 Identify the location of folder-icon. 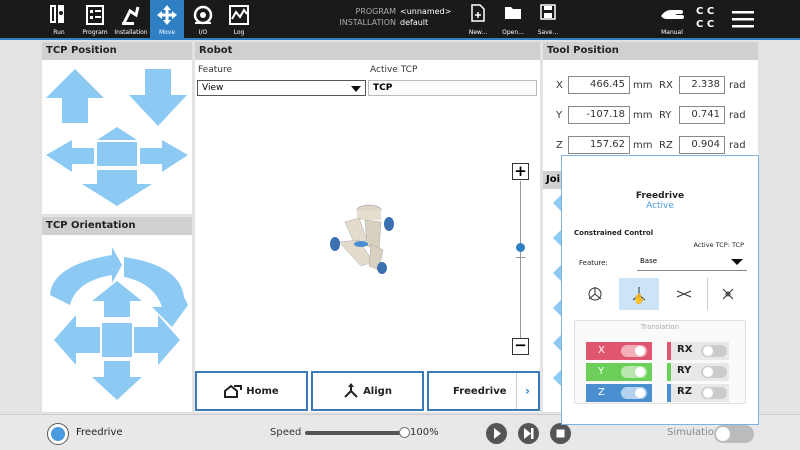
(513, 13).